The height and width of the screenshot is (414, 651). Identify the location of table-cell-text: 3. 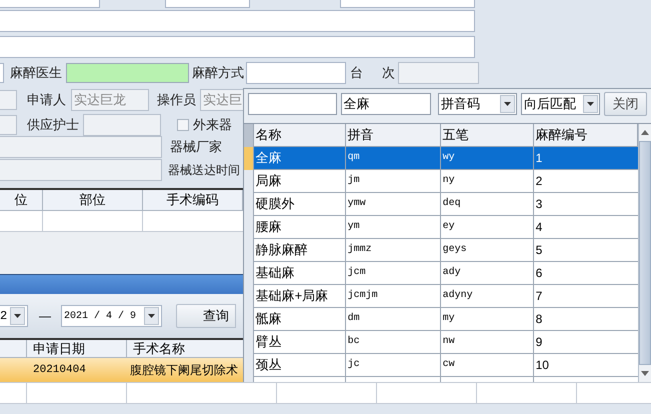
(539, 204).